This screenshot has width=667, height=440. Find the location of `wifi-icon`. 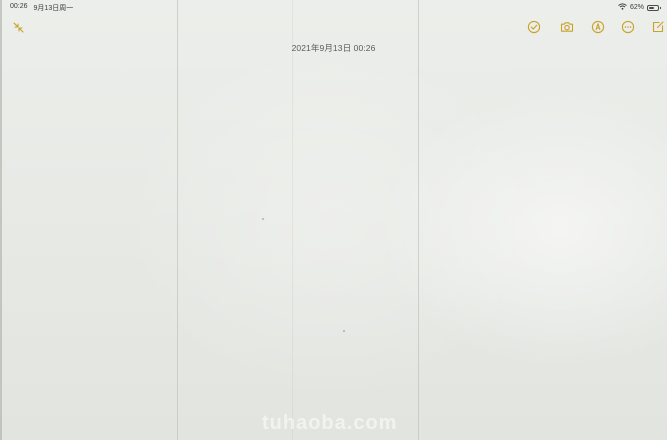

wifi-icon is located at coordinates (622, 7).